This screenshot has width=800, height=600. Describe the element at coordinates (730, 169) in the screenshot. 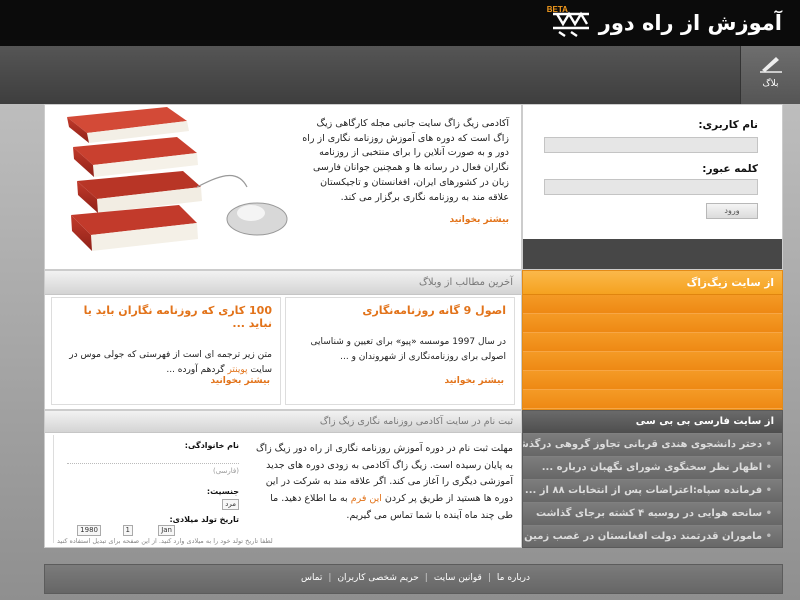

I see `password-label: کلمه عبور:` at that location.